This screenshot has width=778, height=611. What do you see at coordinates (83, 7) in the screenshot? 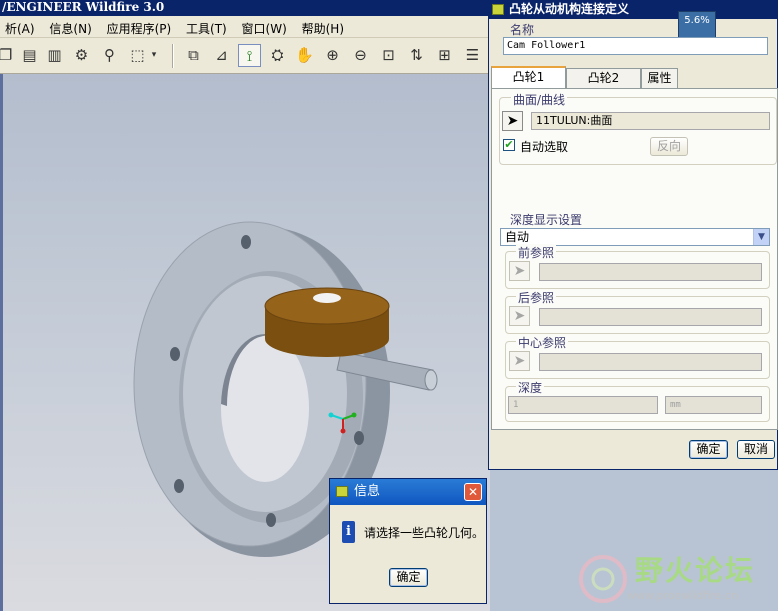
I see `app-title: /ENGINEER Wildfire 3.0` at bounding box center [83, 7].